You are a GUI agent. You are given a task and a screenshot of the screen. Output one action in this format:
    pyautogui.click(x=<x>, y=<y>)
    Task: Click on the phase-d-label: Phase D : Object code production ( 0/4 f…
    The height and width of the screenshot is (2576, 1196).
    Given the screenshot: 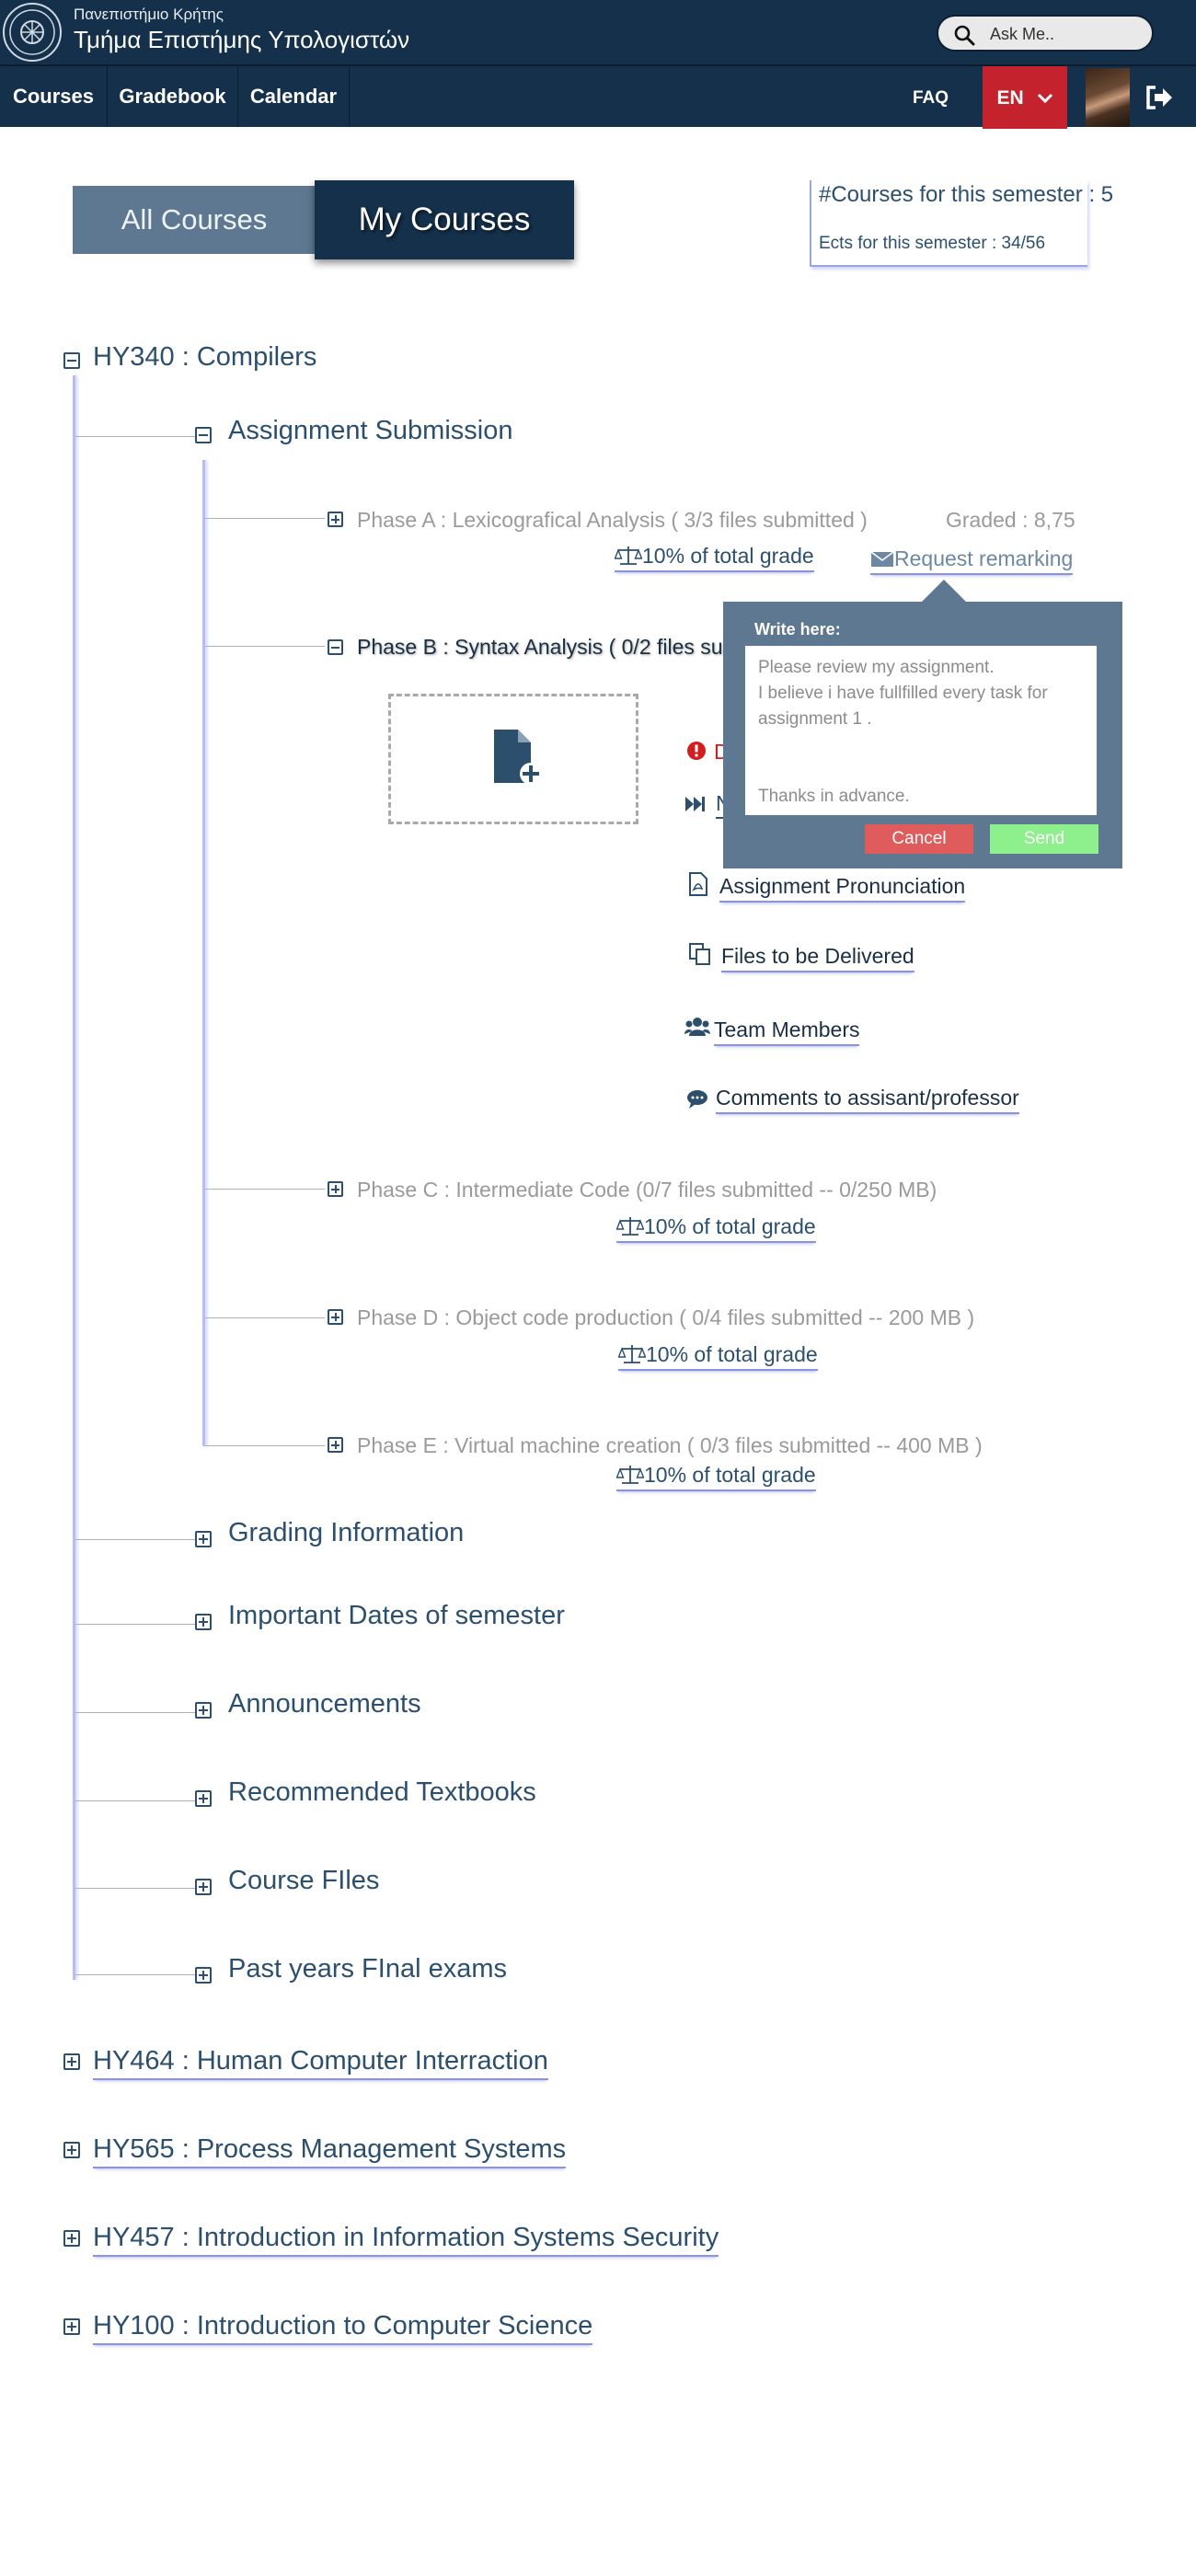 What is the action you would take?
    pyautogui.click(x=665, y=1317)
    